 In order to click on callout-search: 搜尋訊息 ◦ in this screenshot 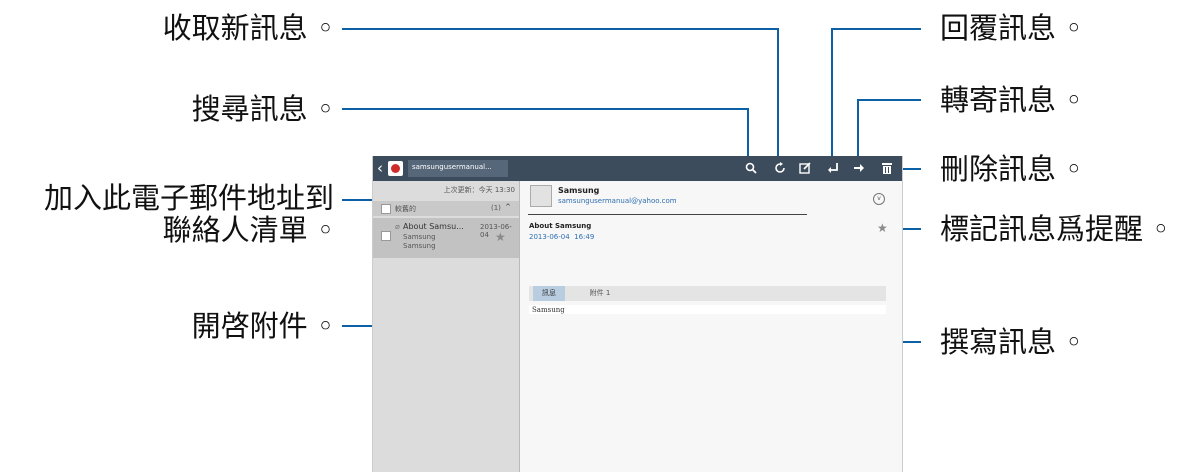, I will do `click(262, 109)`.